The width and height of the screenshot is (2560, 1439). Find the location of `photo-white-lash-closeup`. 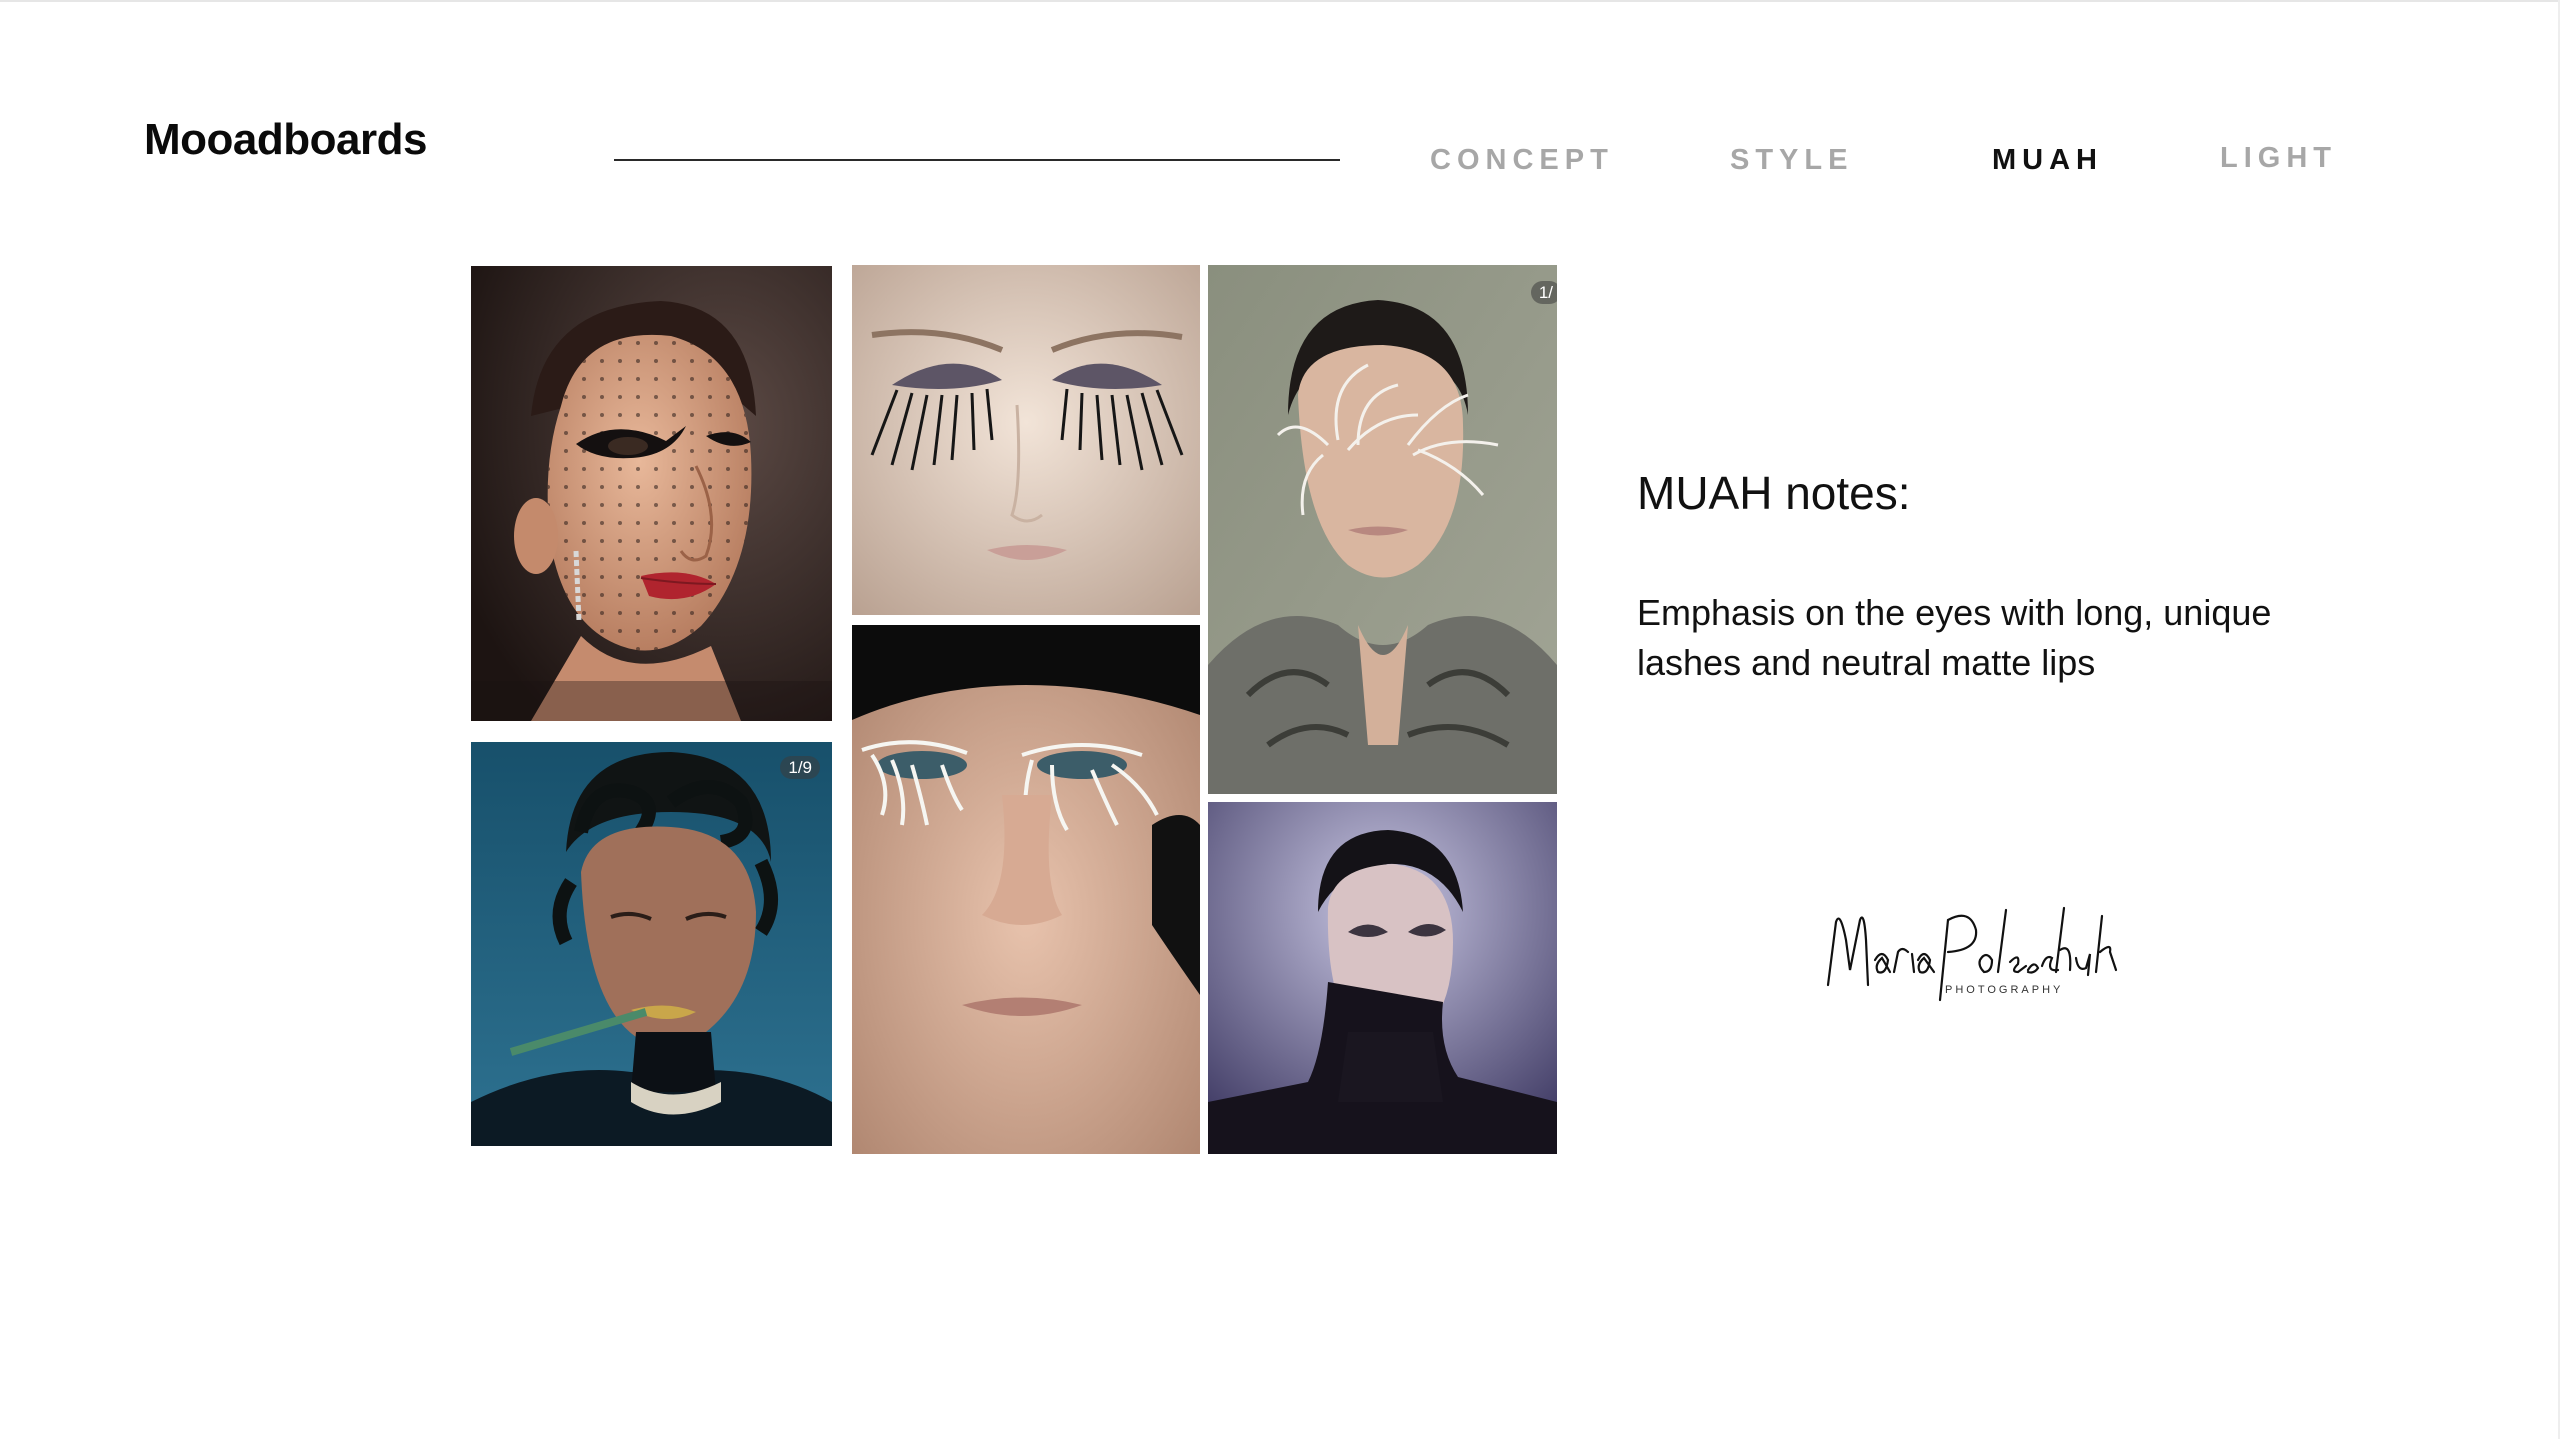

photo-white-lash-closeup is located at coordinates (1026, 889).